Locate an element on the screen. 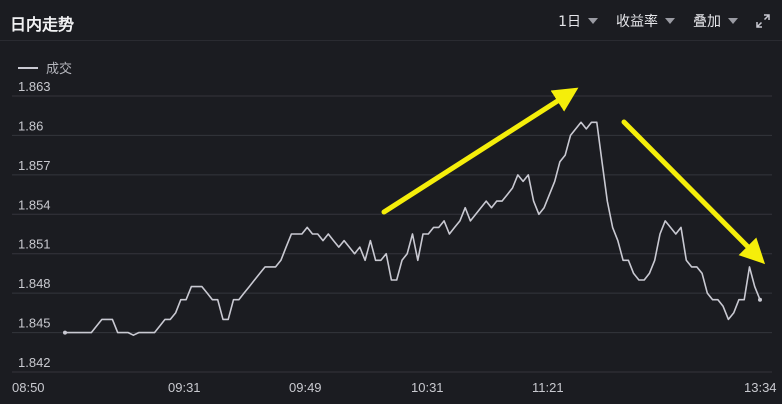  y-tick-label: 1.851 is located at coordinates (34, 244).